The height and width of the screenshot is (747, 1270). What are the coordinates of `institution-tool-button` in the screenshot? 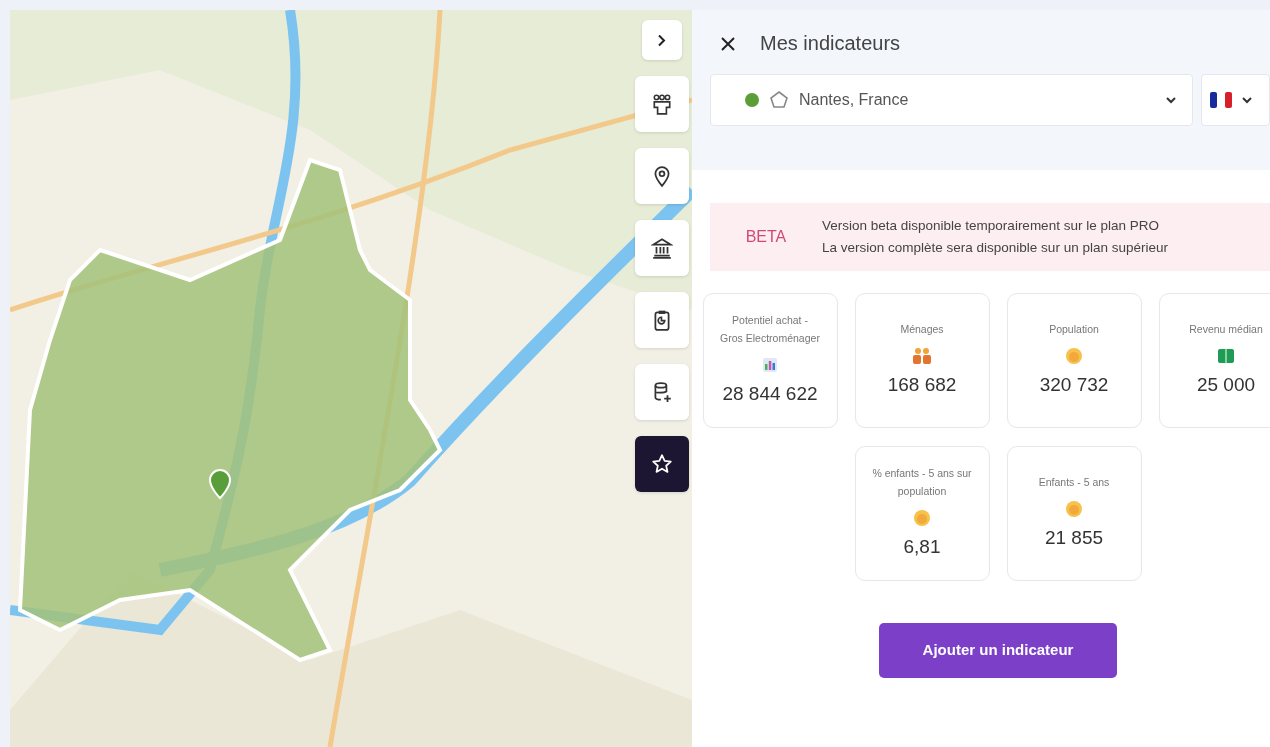 It's located at (662, 248).